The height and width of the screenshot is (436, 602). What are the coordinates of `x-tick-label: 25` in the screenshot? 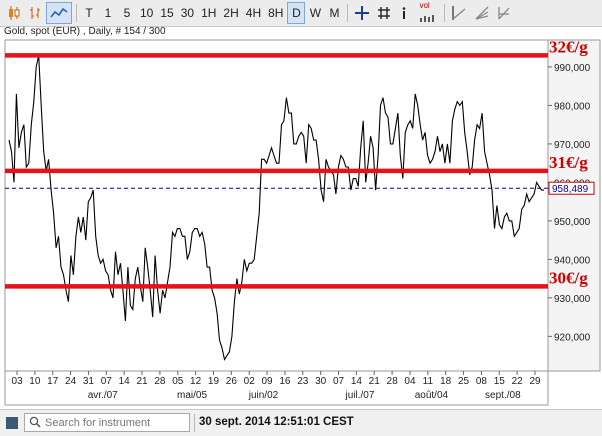 It's located at (464, 381).